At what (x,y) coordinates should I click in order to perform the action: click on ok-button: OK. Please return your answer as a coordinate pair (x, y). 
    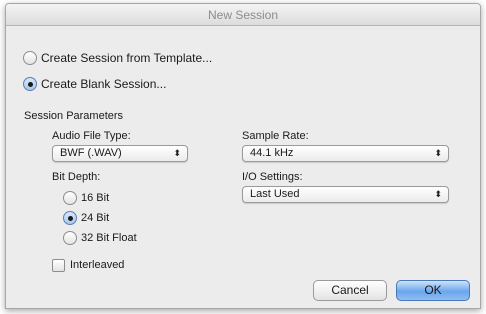
    Looking at the image, I should click on (433, 290).